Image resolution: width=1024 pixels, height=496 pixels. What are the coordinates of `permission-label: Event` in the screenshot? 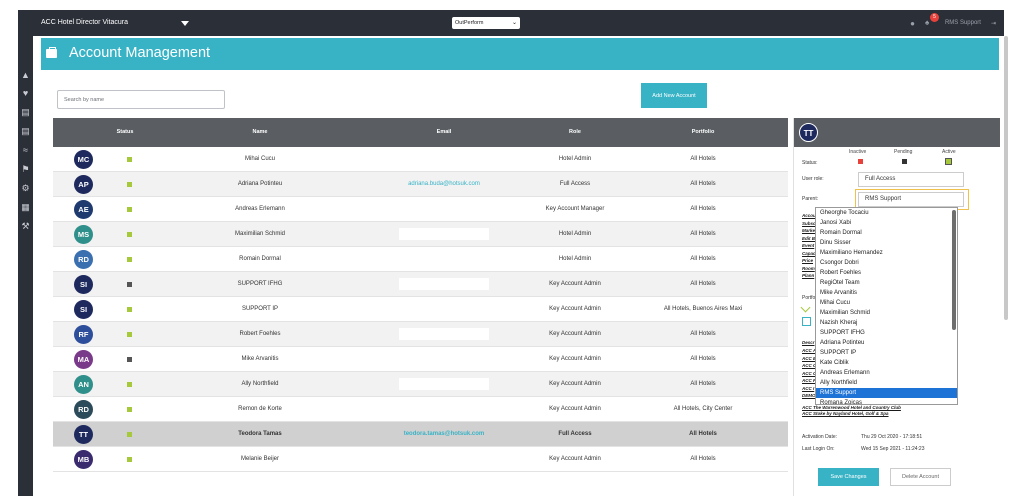 It's located at (808, 245).